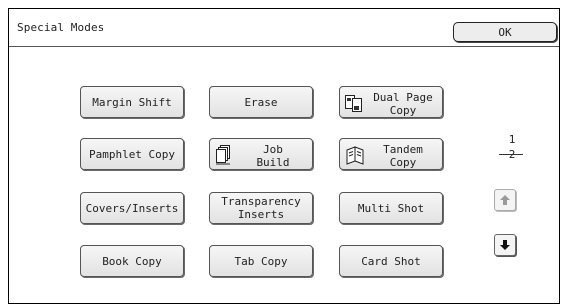  I want to click on job-build-button: Job Build, so click(261, 154).